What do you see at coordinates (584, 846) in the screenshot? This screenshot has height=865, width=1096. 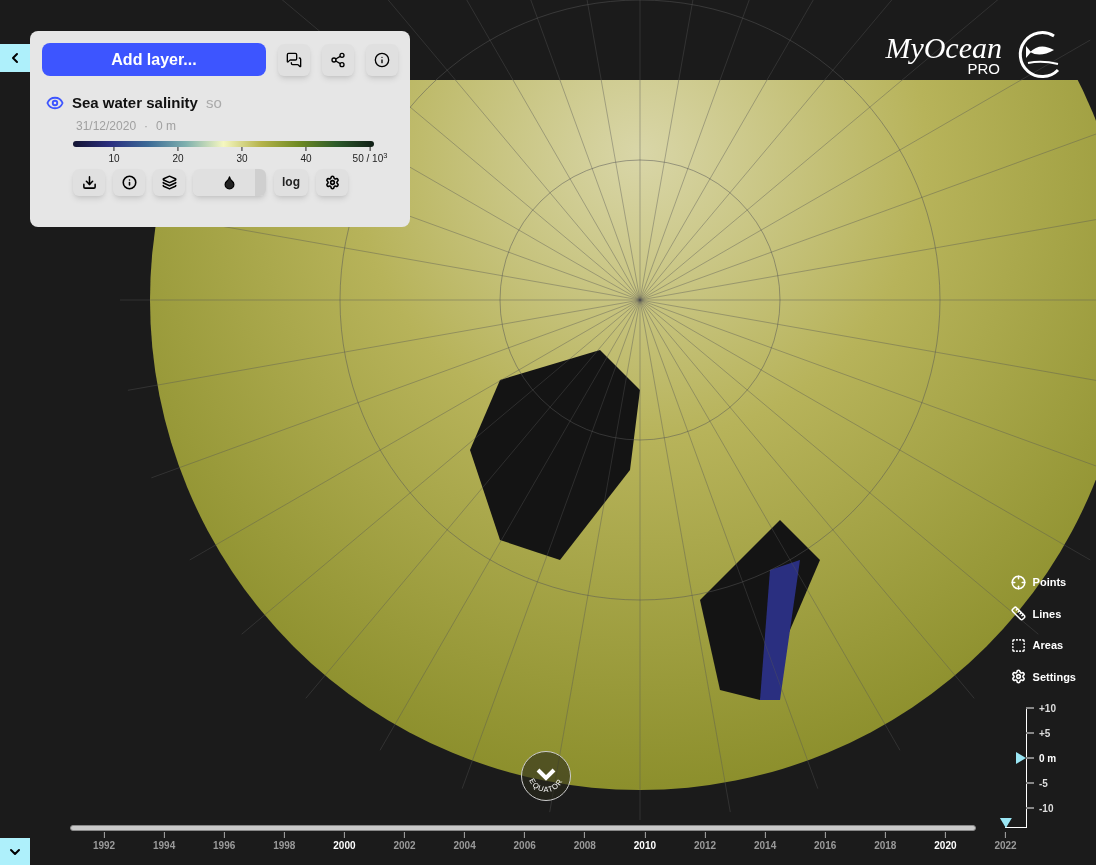 I see `year-label: 2008` at bounding box center [584, 846].